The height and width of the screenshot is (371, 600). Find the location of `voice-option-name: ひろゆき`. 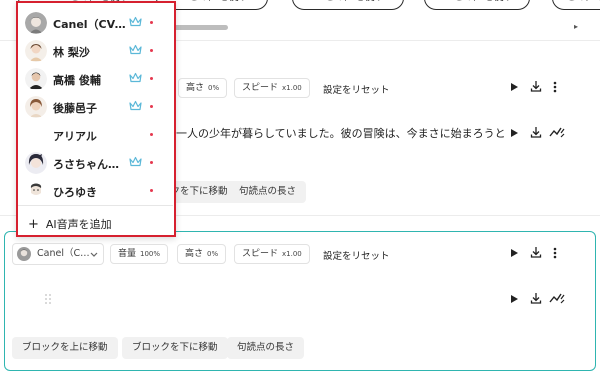

voice-option-name: ひろゆき is located at coordinates (75, 192).